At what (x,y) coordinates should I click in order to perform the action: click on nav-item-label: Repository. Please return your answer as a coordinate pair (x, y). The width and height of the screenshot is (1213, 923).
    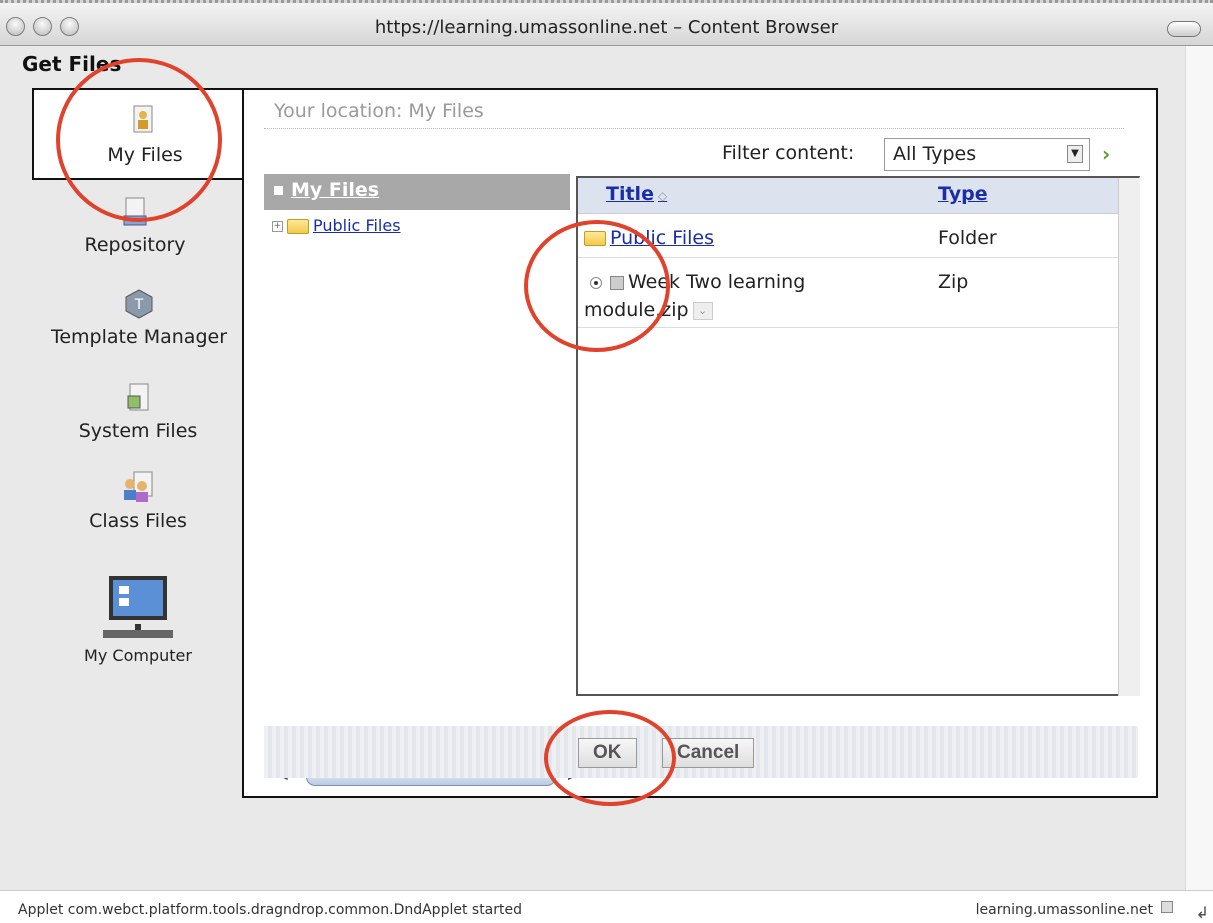
    Looking at the image, I should click on (135, 245).